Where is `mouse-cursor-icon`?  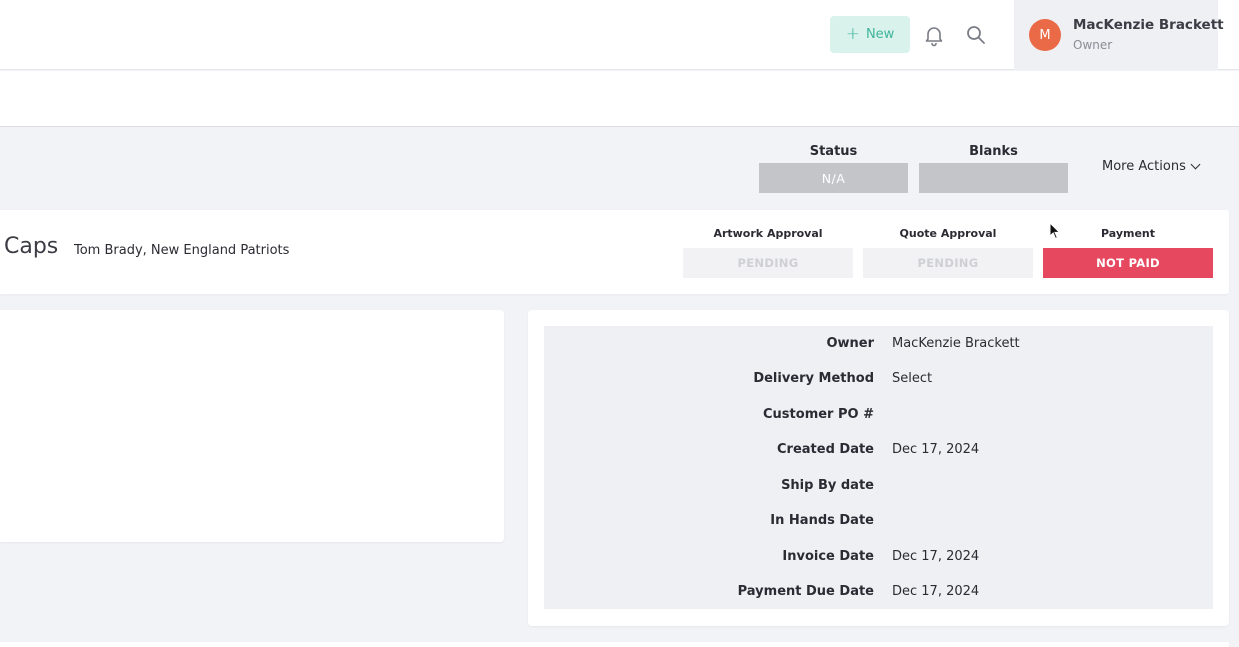
mouse-cursor-icon is located at coordinates (1055, 231).